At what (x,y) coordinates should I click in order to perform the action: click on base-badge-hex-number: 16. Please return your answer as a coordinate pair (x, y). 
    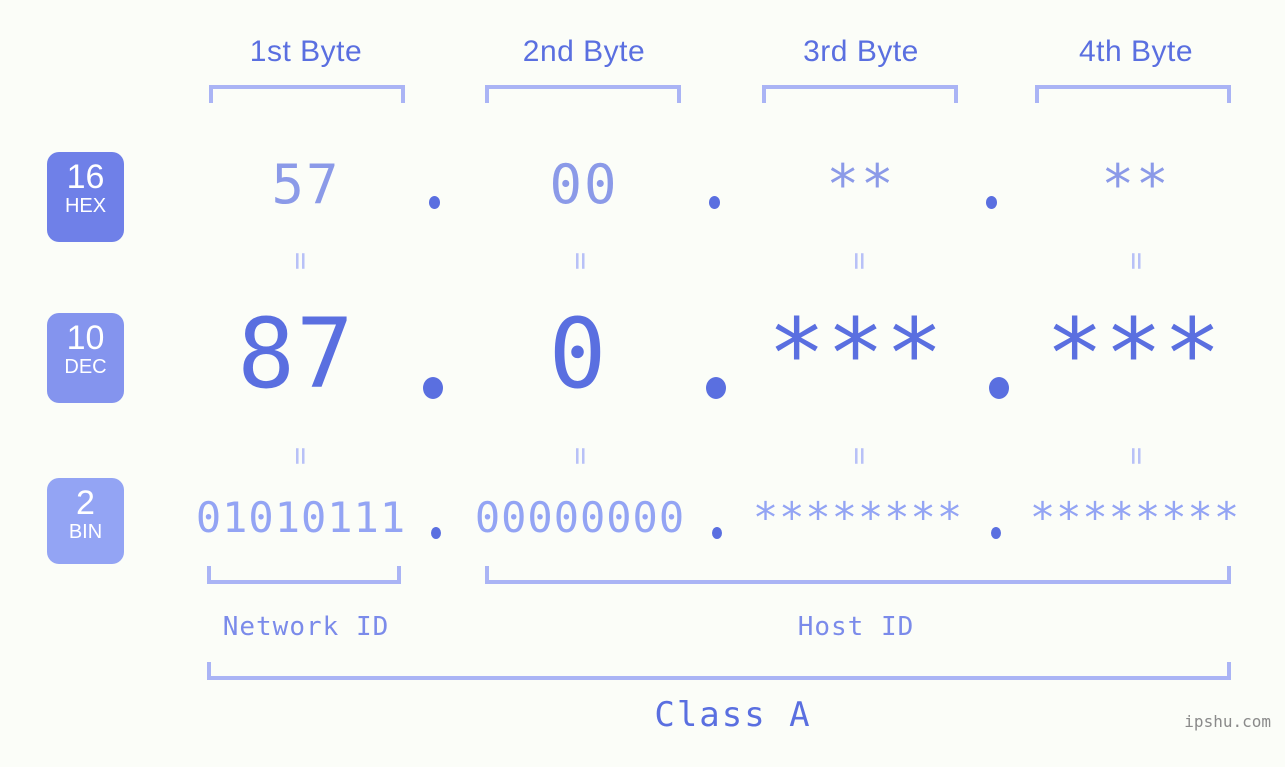
    Looking at the image, I should click on (85, 177).